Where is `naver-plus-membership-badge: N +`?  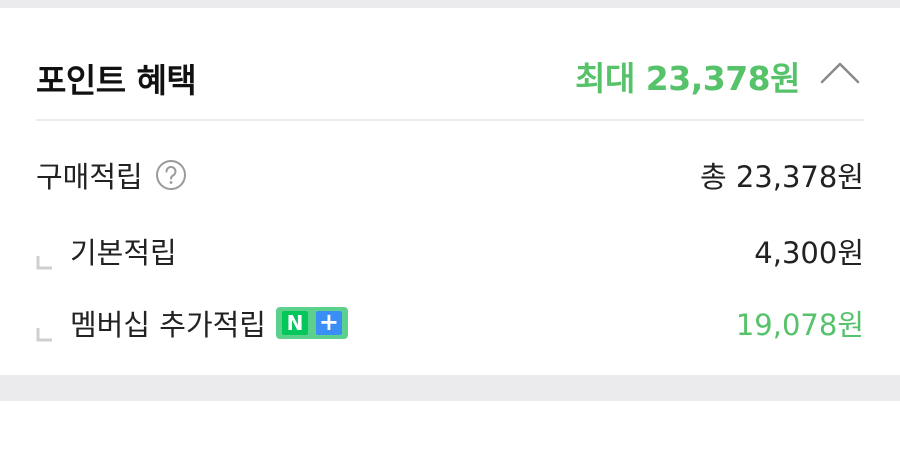 naver-plus-membership-badge: N + is located at coordinates (311, 323).